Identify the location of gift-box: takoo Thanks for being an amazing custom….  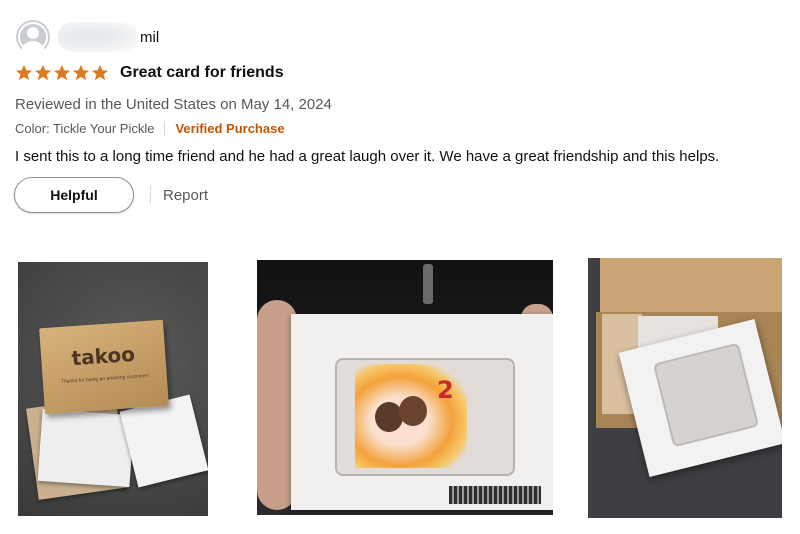
(104, 367).